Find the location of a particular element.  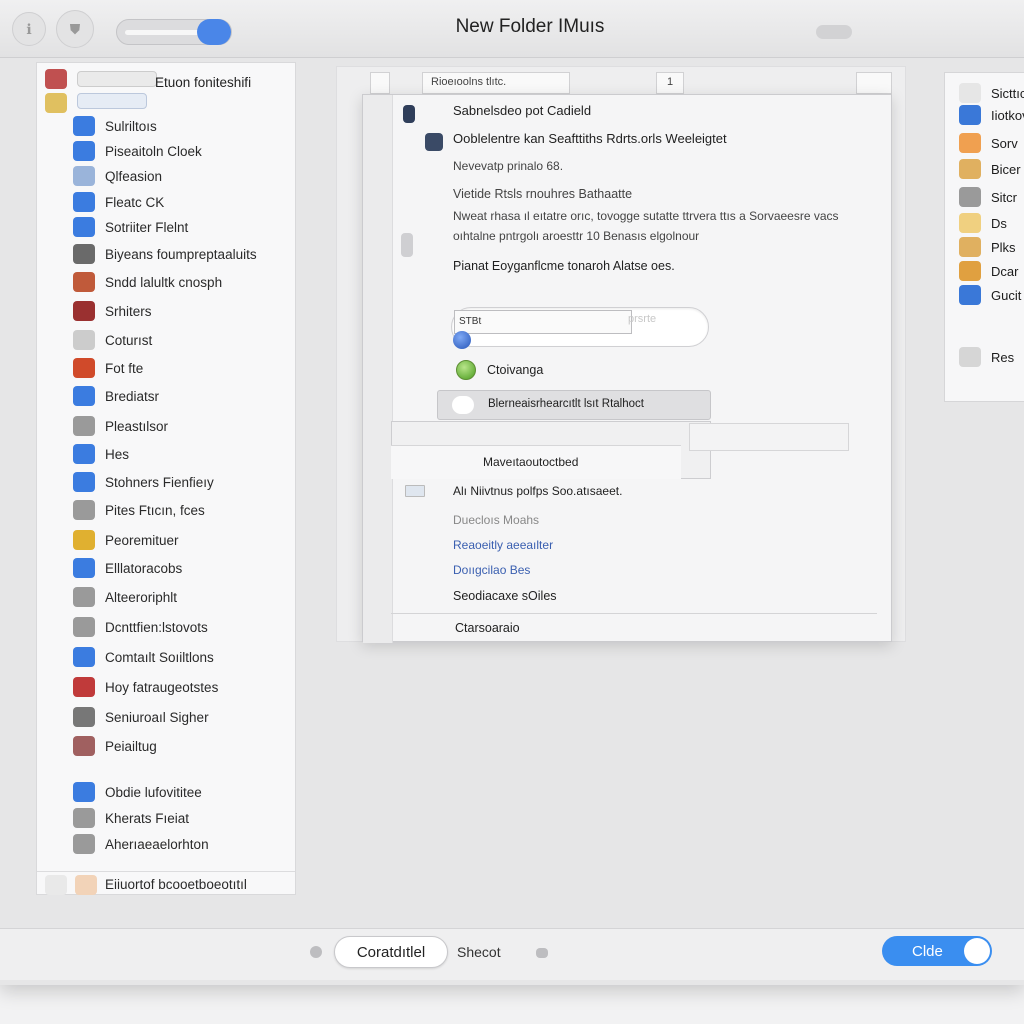

secondary-field is located at coordinates (769, 437).